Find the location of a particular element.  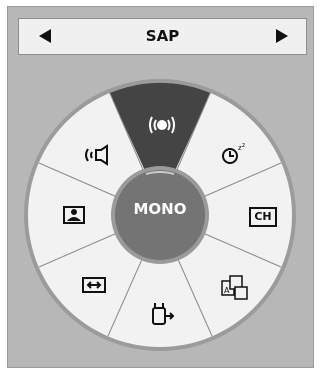

svg-text: z is located at coordinates (243, 145).